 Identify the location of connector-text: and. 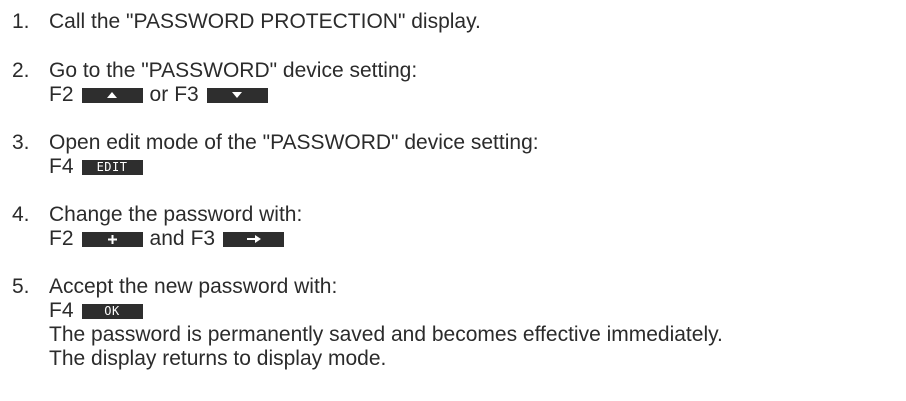
(167, 238).